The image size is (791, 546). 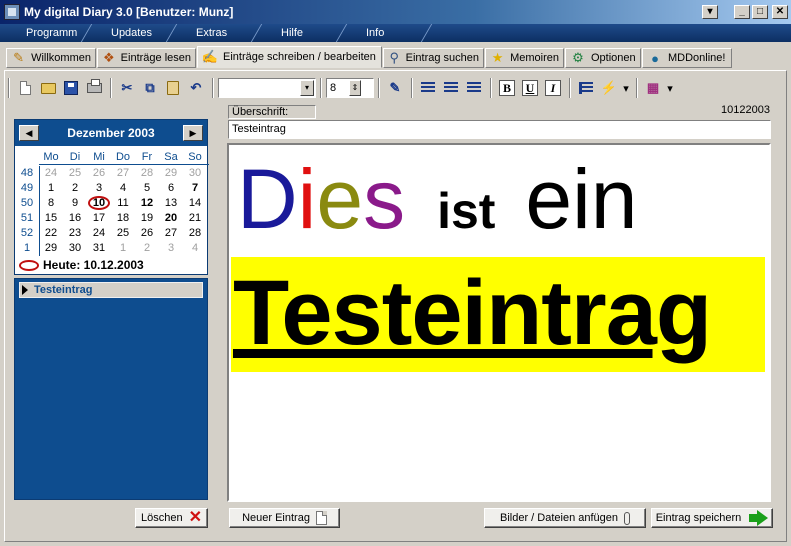 I want to click on tab-optionen: ⚙ Optionen, so click(x=603, y=58).